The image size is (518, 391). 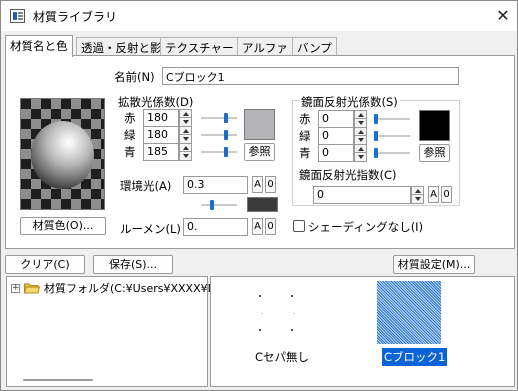 What do you see at coordinates (415, 357) in the screenshot?
I see `material-item-label-selected: Cブロック1` at bounding box center [415, 357].